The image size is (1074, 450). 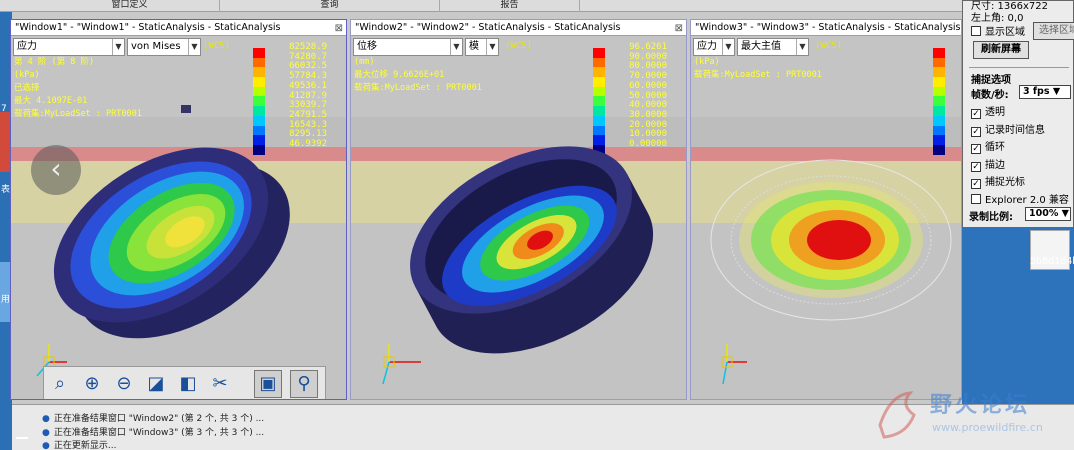 What do you see at coordinates (1015, 130) in the screenshot?
I see `option-label: 记录时间信息` at bounding box center [1015, 130].